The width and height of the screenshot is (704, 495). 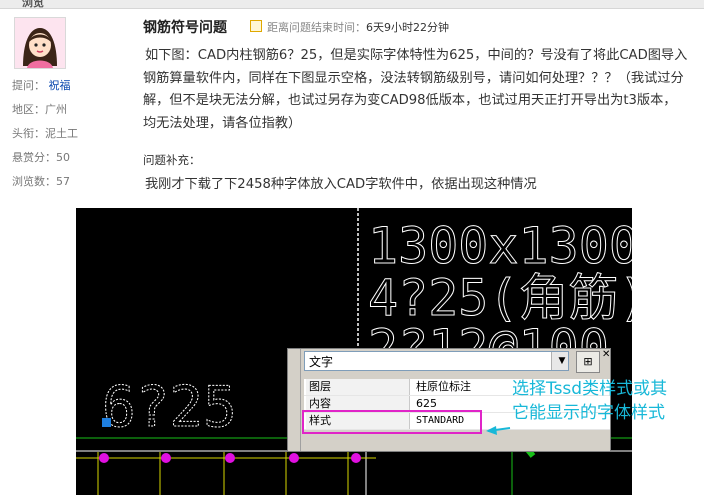 What do you see at coordinates (590, 389) in the screenshot?
I see `annotation-line-1: 选择Tssd类样式或其` at bounding box center [590, 389].